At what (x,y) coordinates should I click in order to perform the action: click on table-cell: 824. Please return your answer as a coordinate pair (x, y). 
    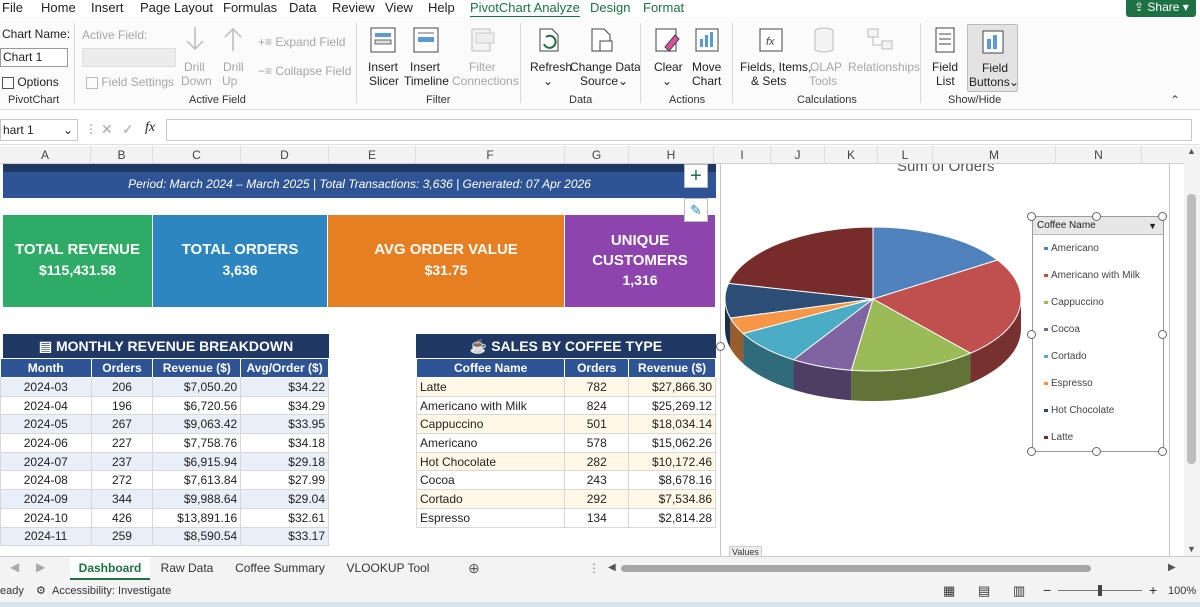
    Looking at the image, I should click on (597, 405).